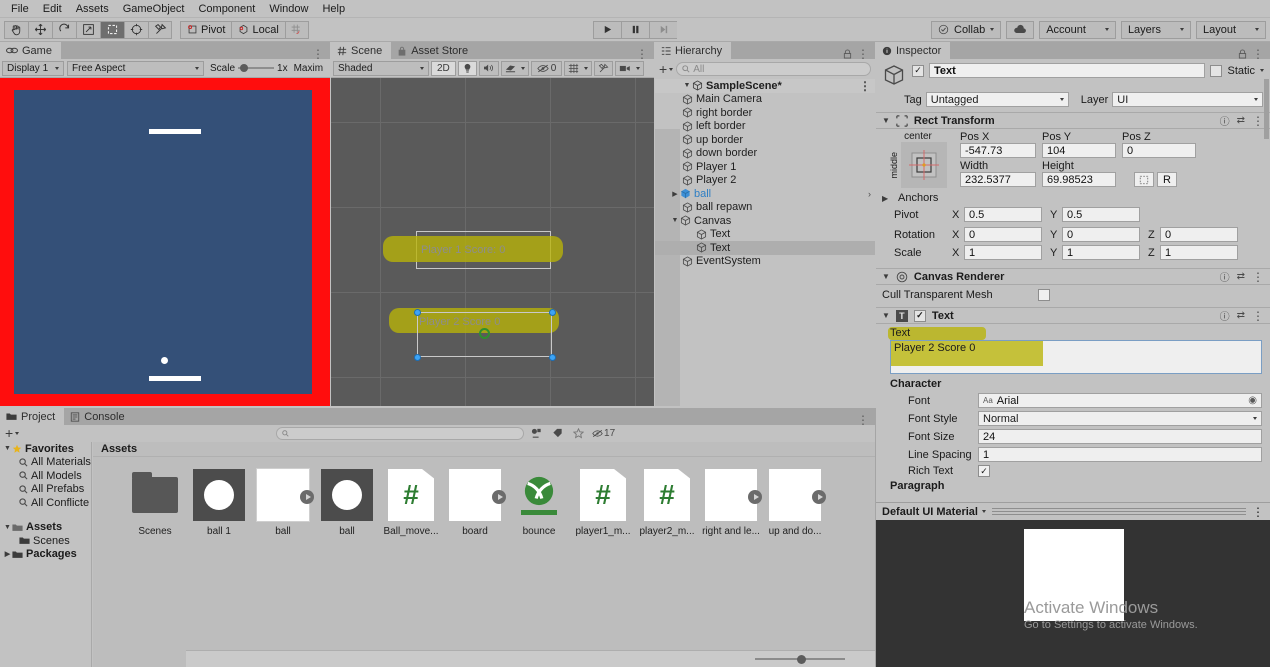 Image resolution: width=1270 pixels, height=667 pixels. Describe the element at coordinates (1073, 315) in the screenshot. I see `text-component-header: ▼ T ✓ Text ⓘ ⇄ ⋮` at that location.